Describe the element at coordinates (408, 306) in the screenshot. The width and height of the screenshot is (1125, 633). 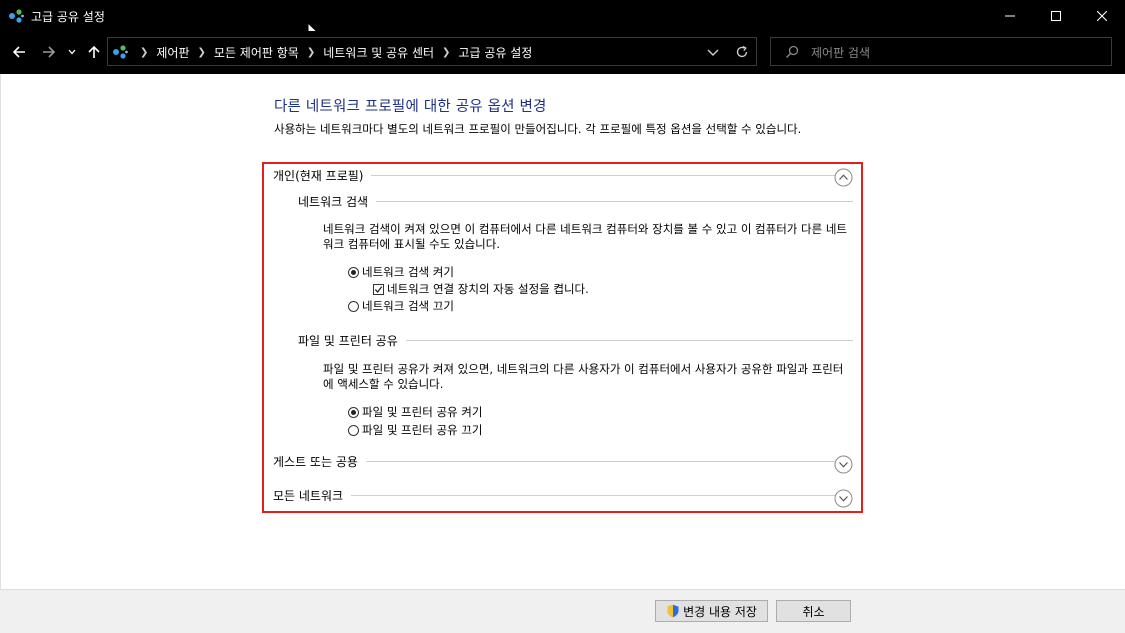
I see `radio-label: 네트워크 검색 끄기` at that location.